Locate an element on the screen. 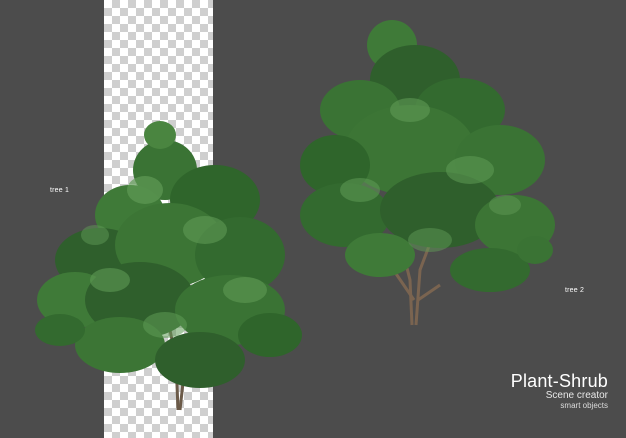 The image size is (626, 438). brand-title: Plant-Shrub is located at coordinates (559, 381).